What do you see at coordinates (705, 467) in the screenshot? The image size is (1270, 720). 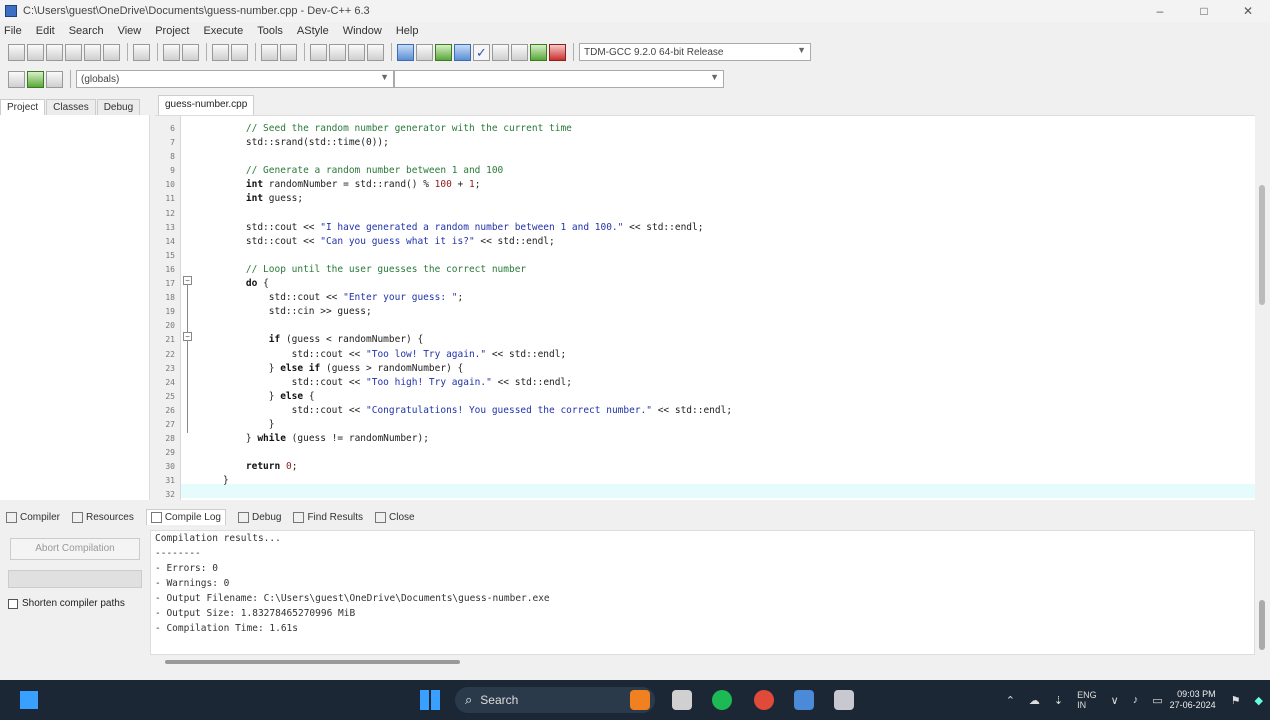 I see `code-line: 30 return 0;` at bounding box center [705, 467].